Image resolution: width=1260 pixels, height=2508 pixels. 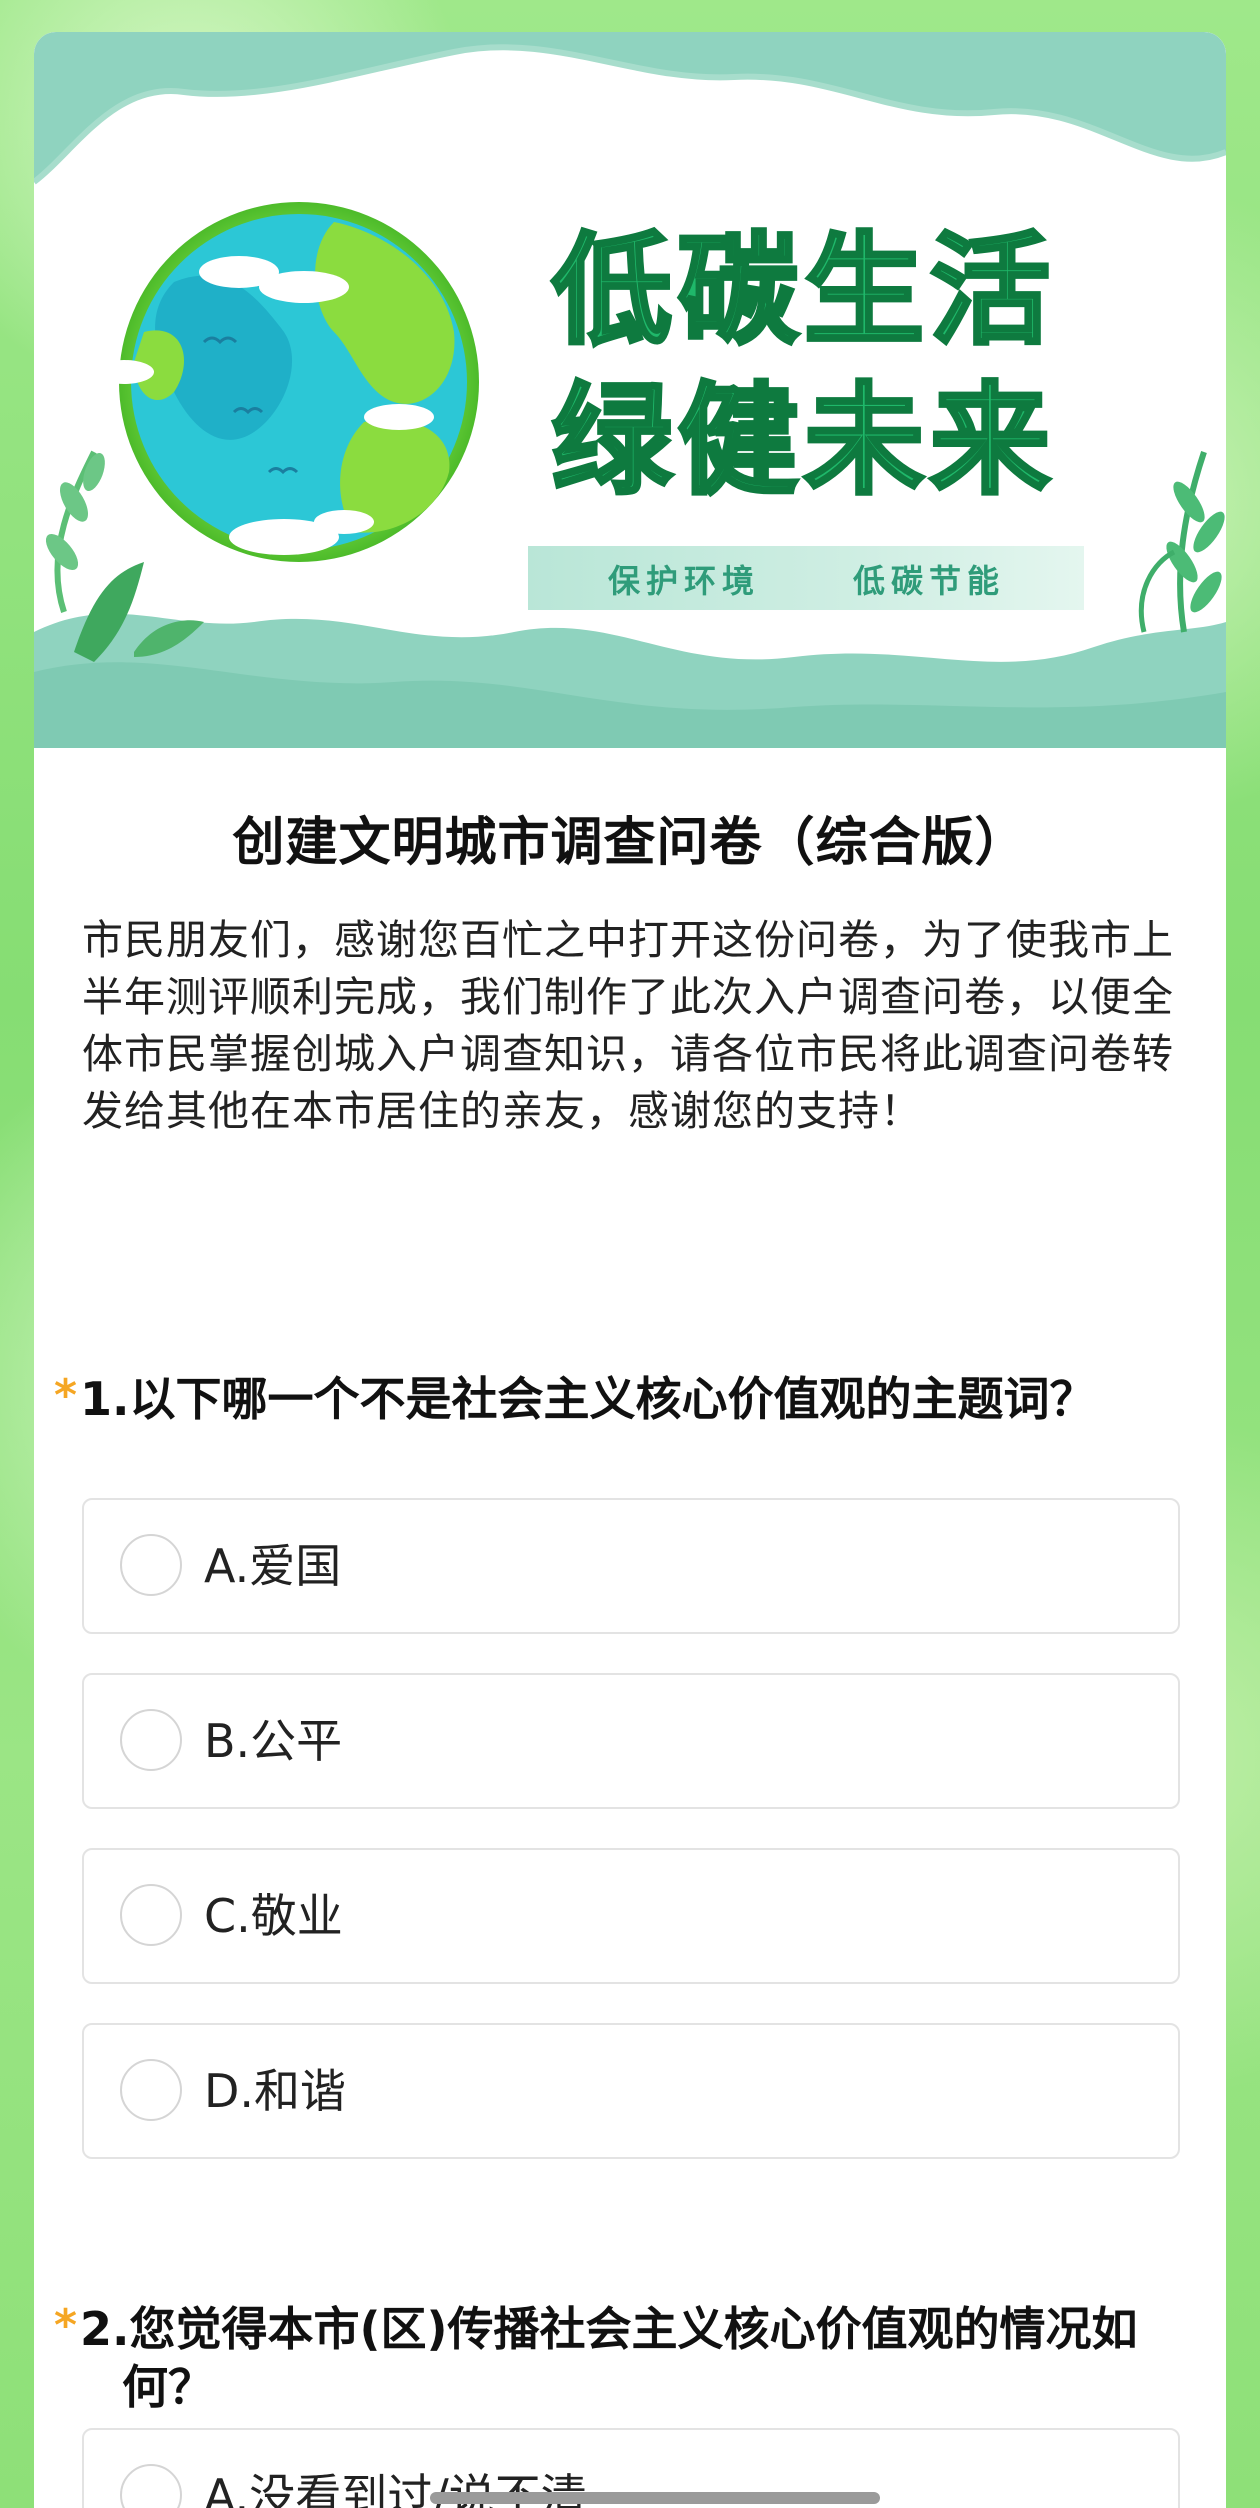 I want to click on banner-headline-1: 低碳生活, so click(x=804, y=291).